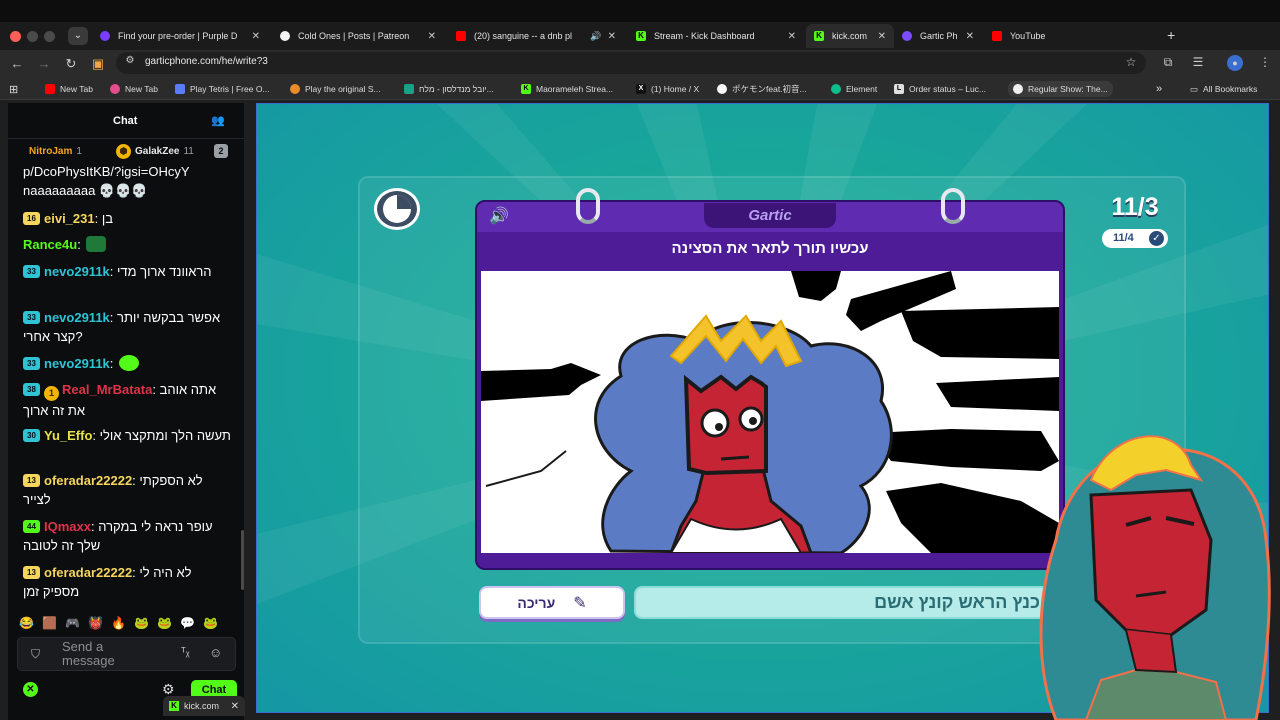 The height and width of the screenshot is (720, 1280). I want to click on extensions-puzzle-icon: ⧉, so click(1168, 62).